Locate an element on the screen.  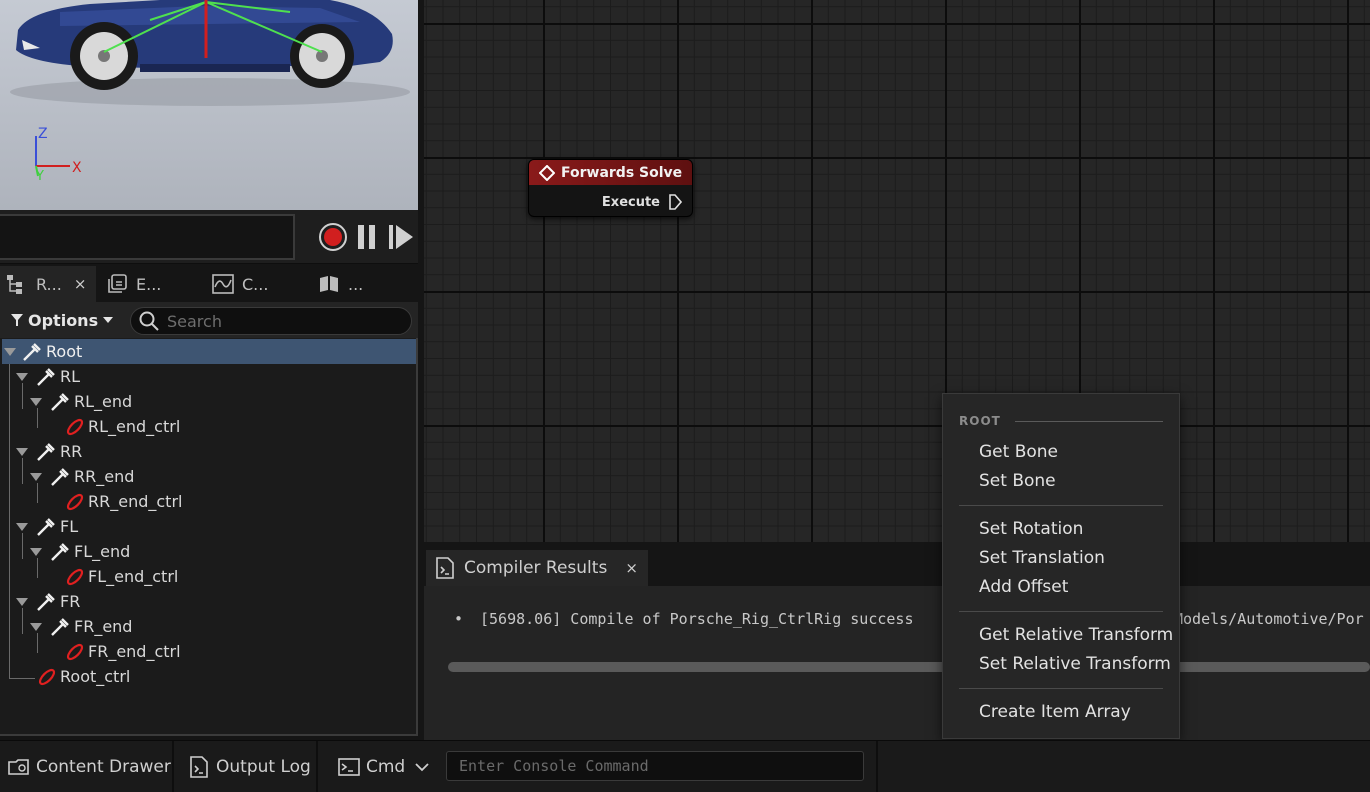
curve-icon is located at coordinates (223, 284).